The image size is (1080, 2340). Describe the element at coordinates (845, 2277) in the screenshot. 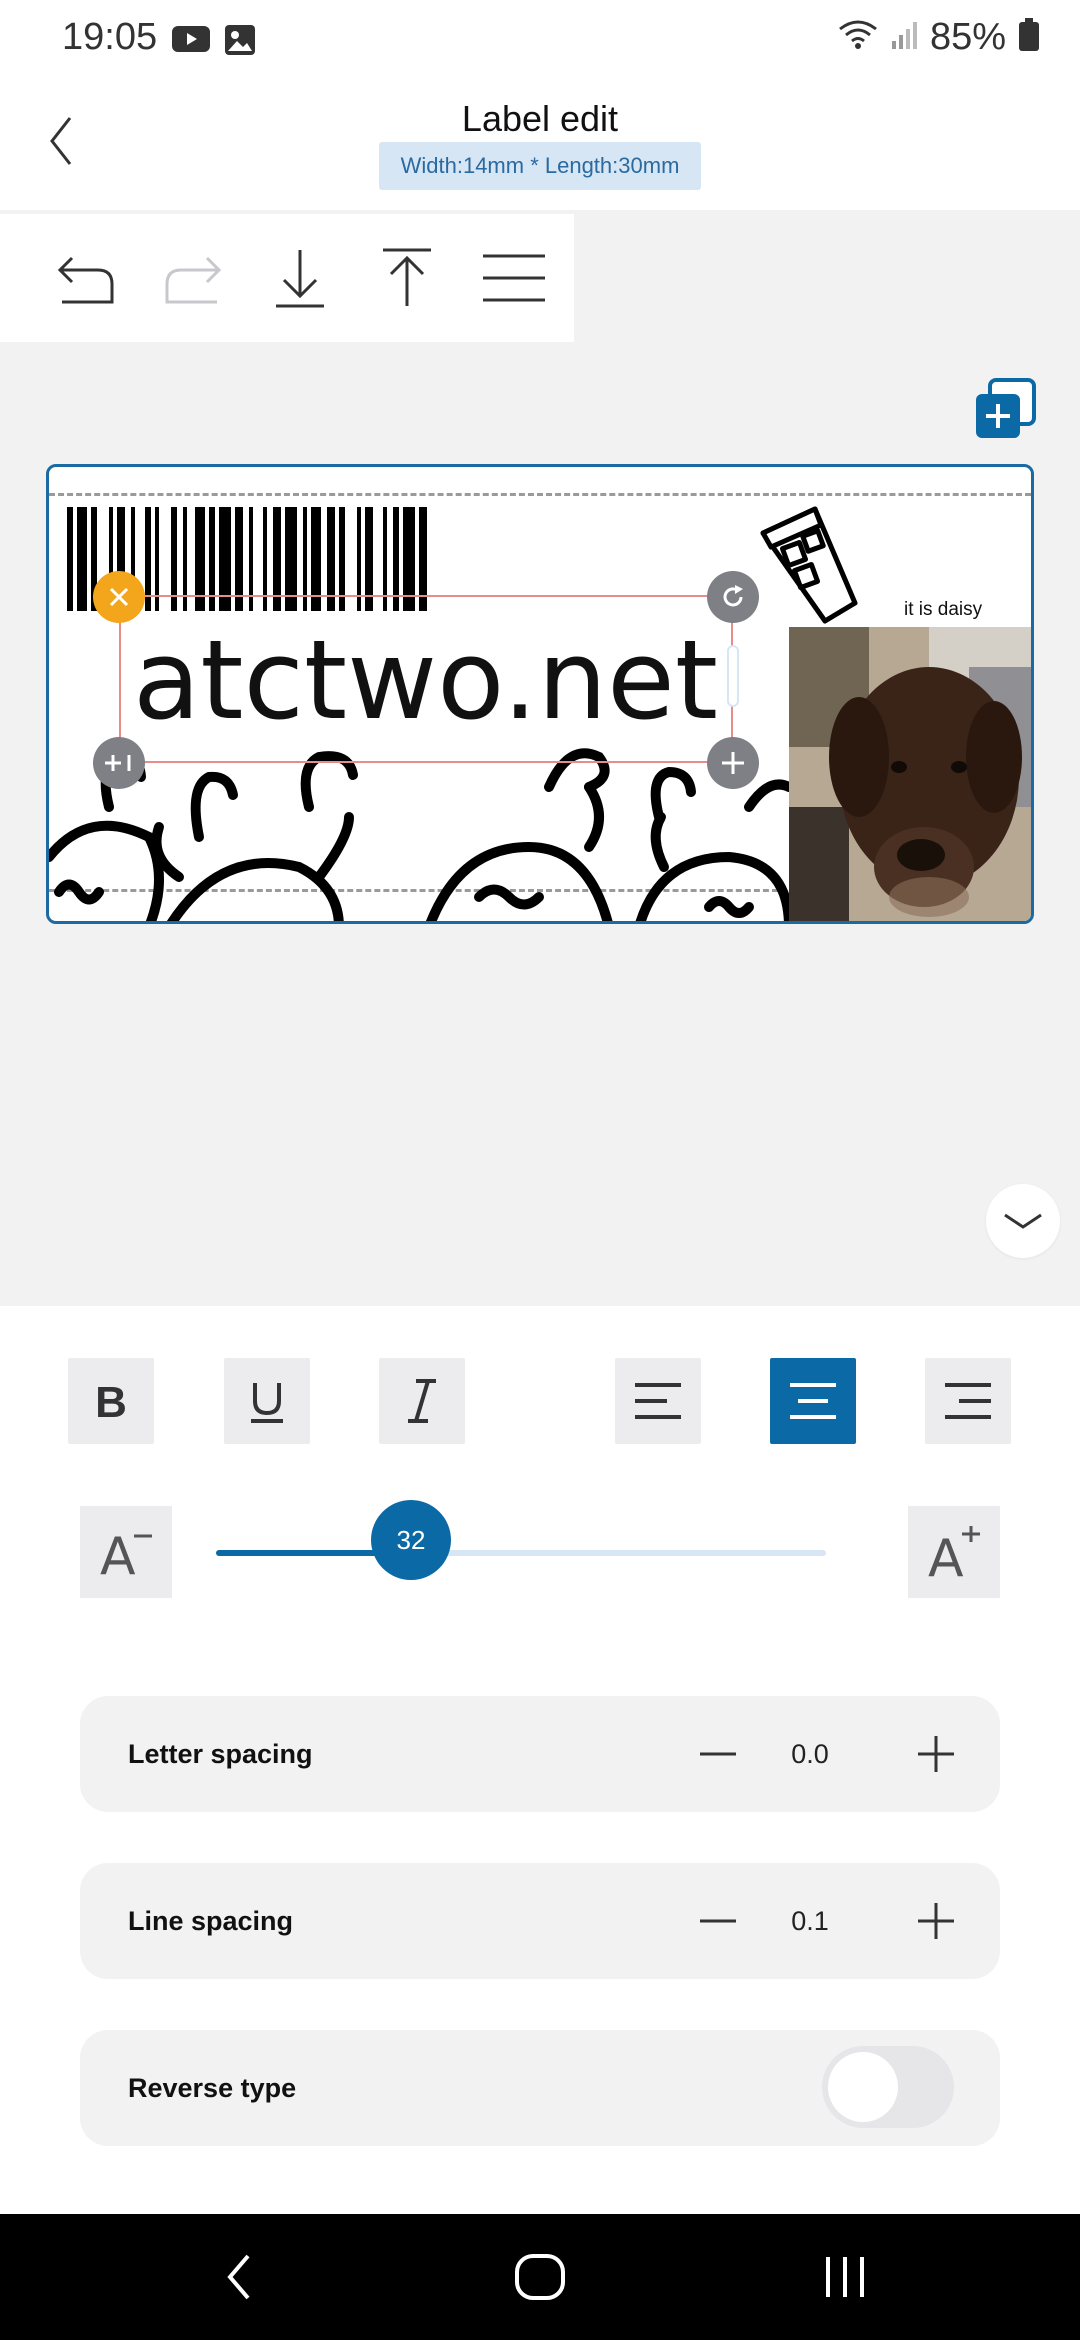

I see `nav-recents-icon` at that location.